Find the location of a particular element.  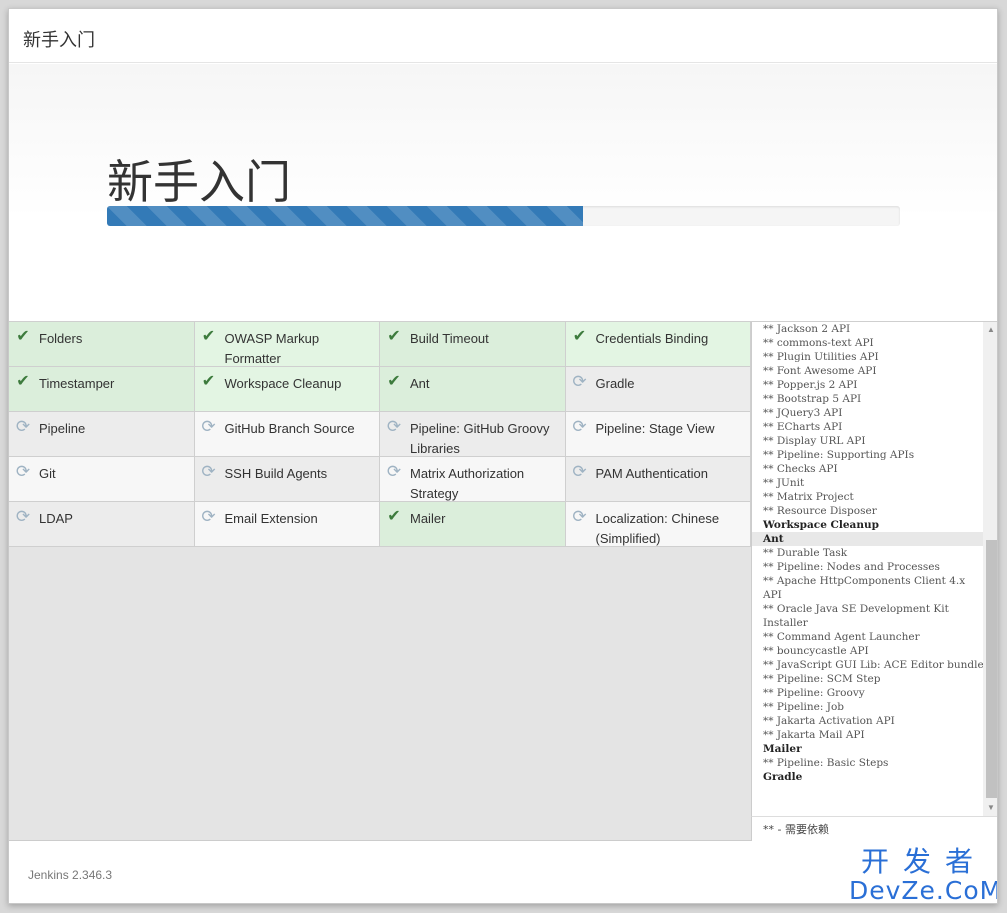

plugin-item: ⟳ GitHub Branch Source is located at coordinates (287, 434).